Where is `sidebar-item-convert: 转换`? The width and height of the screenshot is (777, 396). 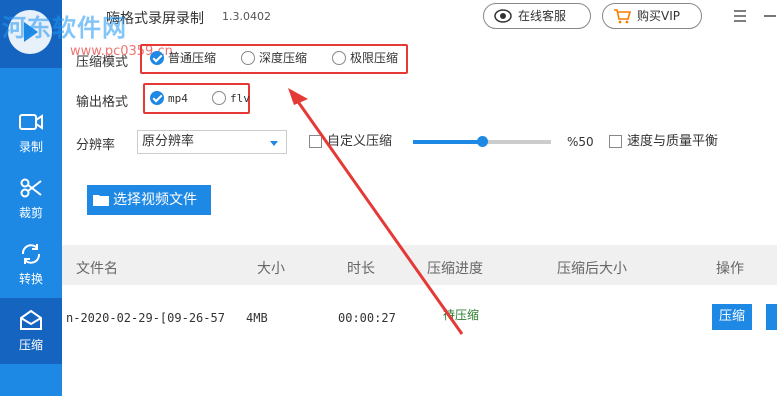
sidebar-item-convert: 转换 is located at coordinates (31, 265).